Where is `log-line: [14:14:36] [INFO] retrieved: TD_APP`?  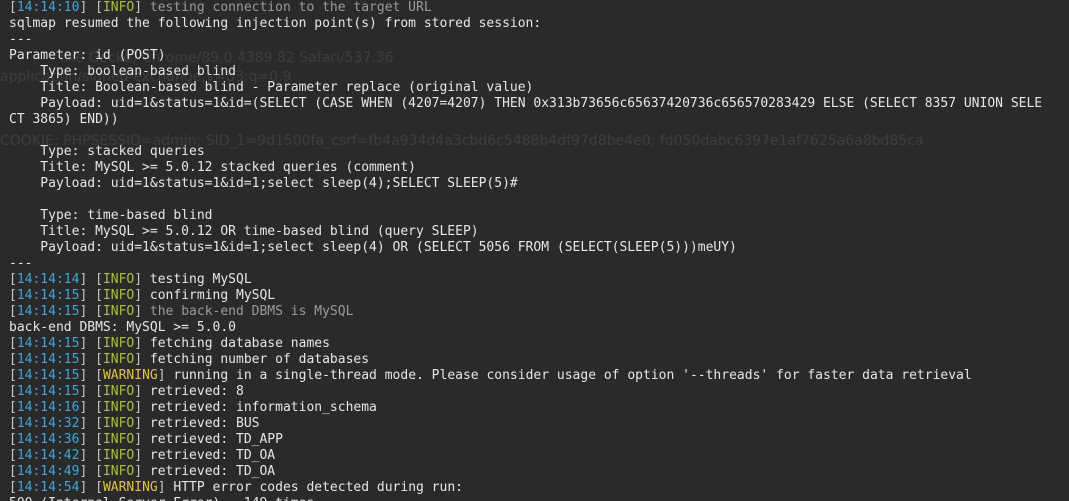 log-line: [14:14:36] [INFO] retrieved: TD_APP is located at coordinates (539, 440).